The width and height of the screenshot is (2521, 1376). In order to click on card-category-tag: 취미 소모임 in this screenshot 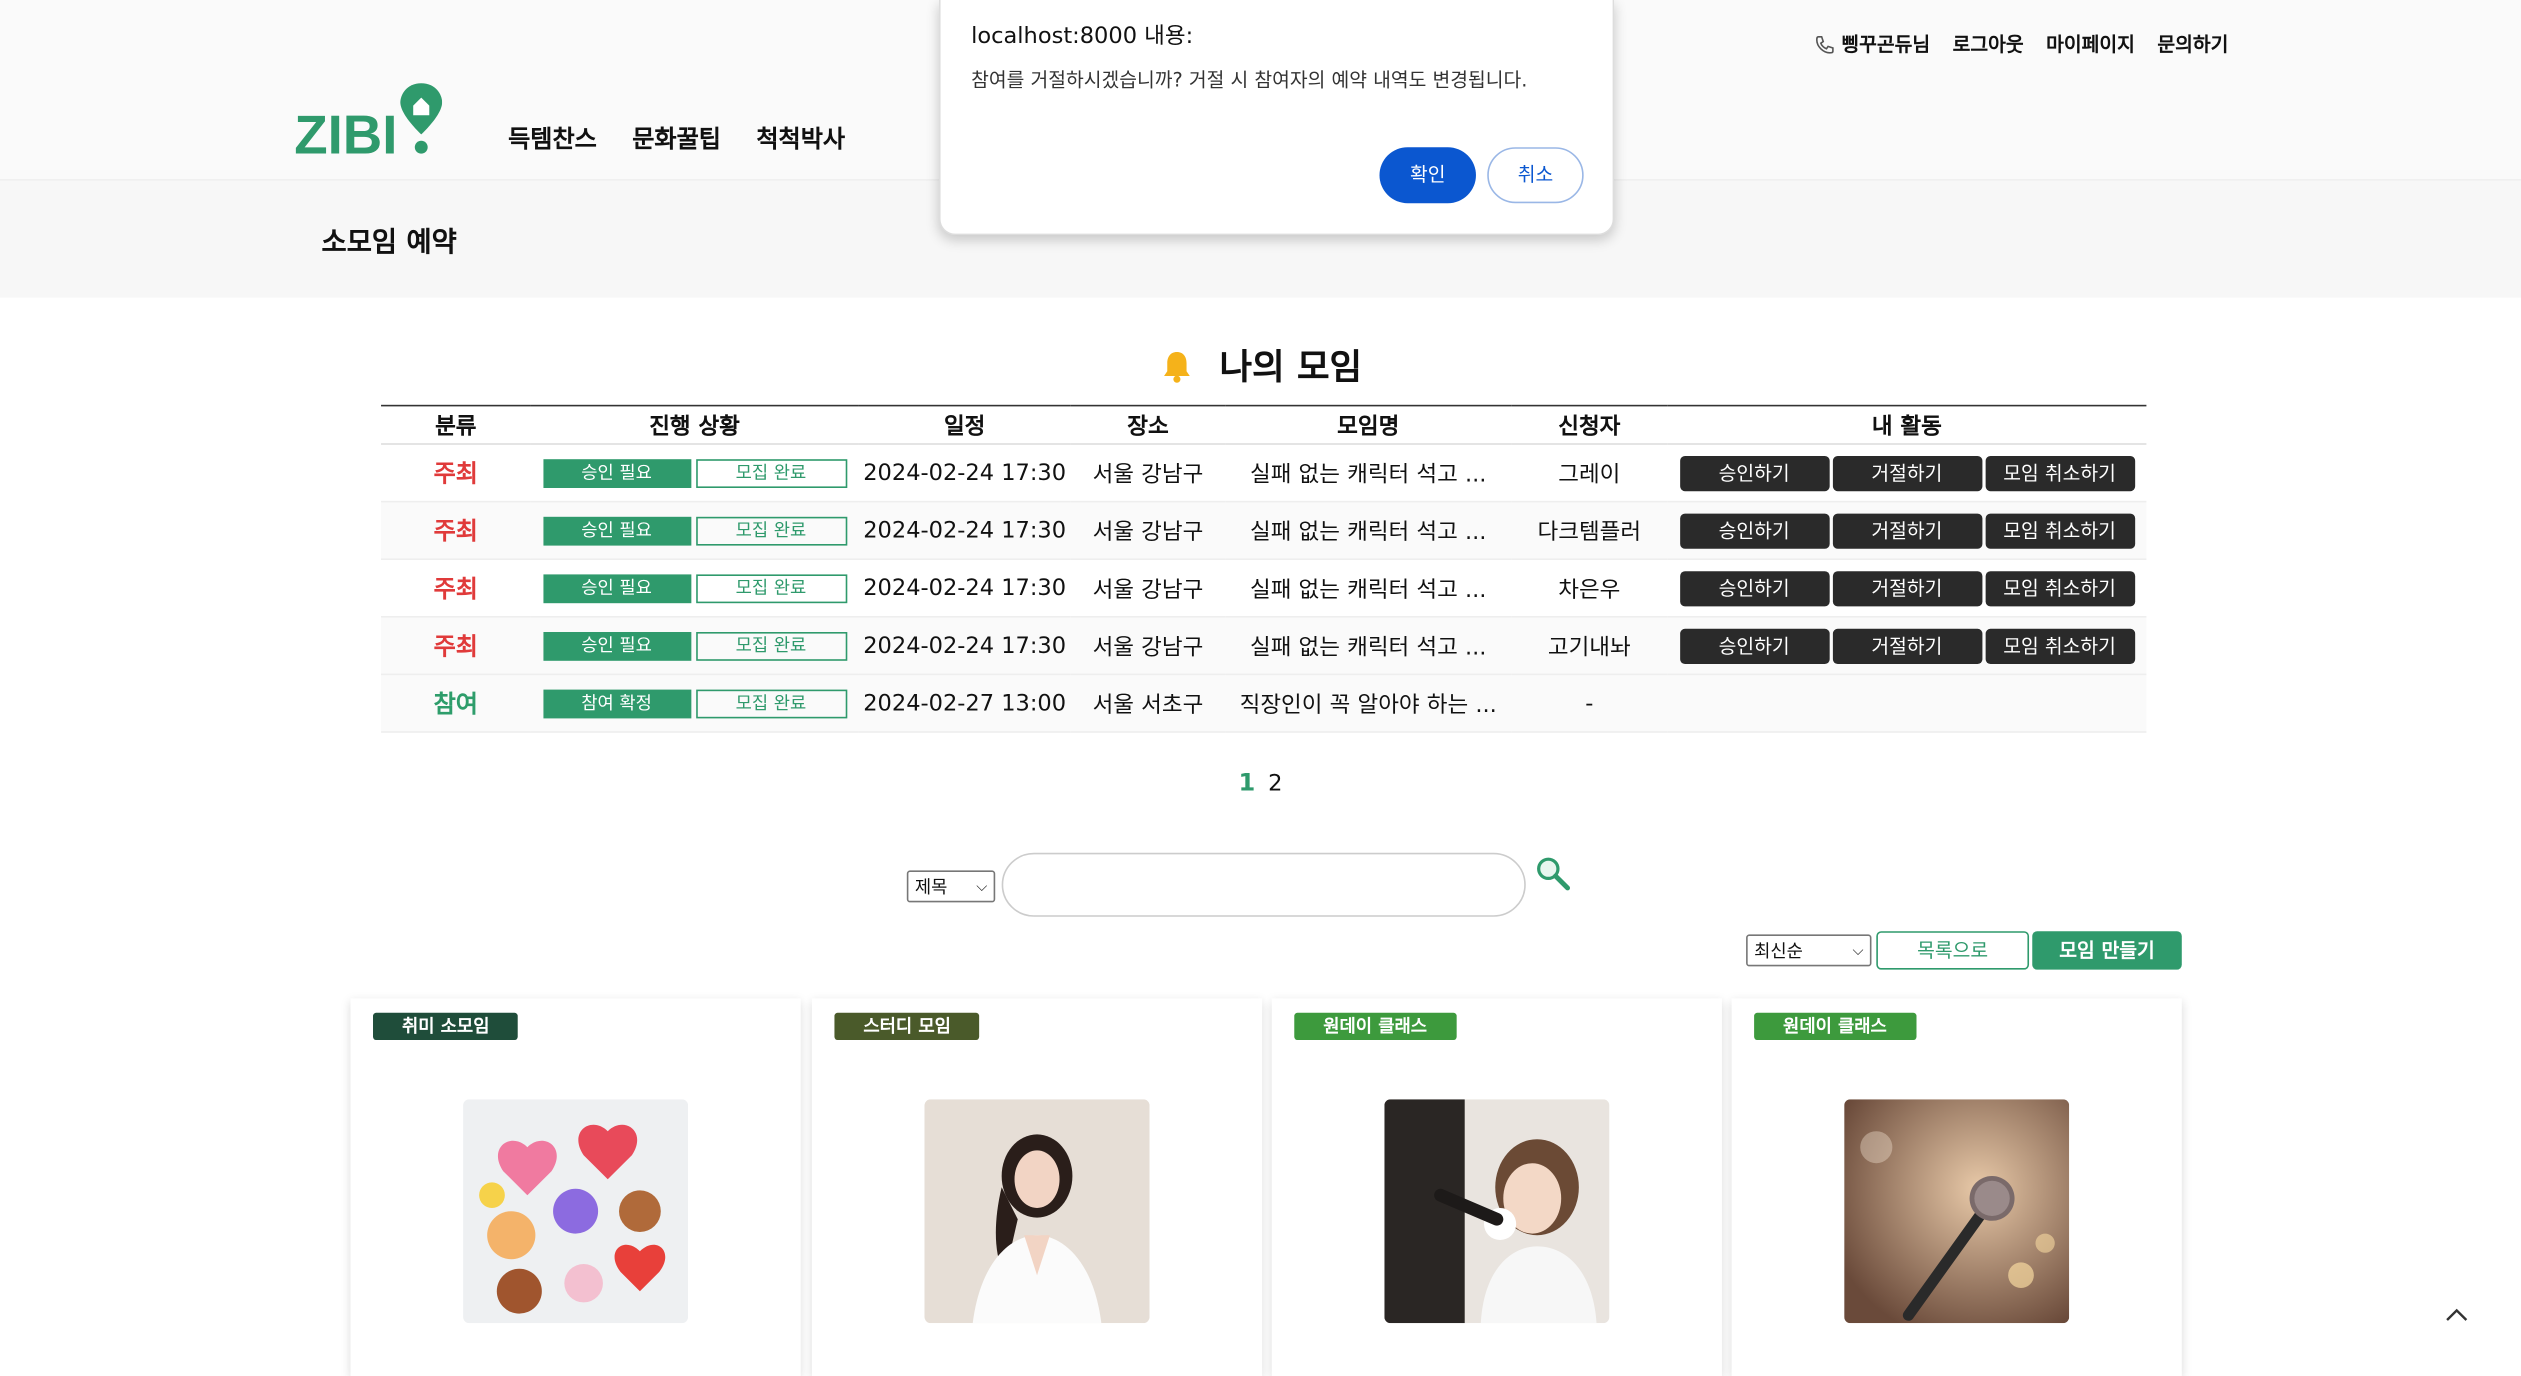, I will do `click(446, 1026)`.